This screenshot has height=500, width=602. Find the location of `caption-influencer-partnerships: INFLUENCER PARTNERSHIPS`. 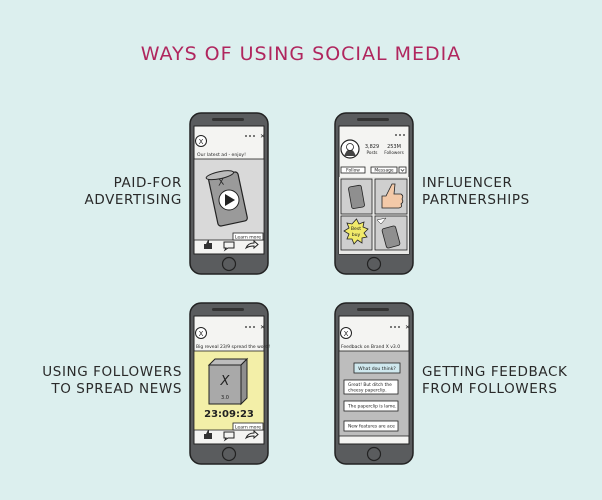

caption-influencer-partnerships: INFLUENCER PARTNERSHIPS is located at coordinates (502, 192).